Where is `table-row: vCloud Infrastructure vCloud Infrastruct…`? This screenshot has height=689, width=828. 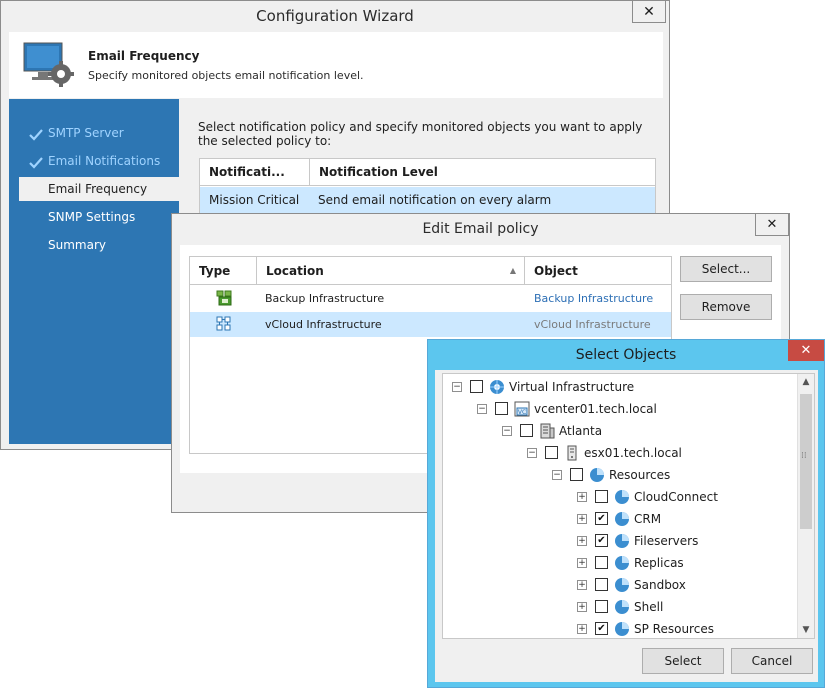
table-row: vCloud Infrastructure vCloud Infrastruct… is located at coordinates (430, 324).